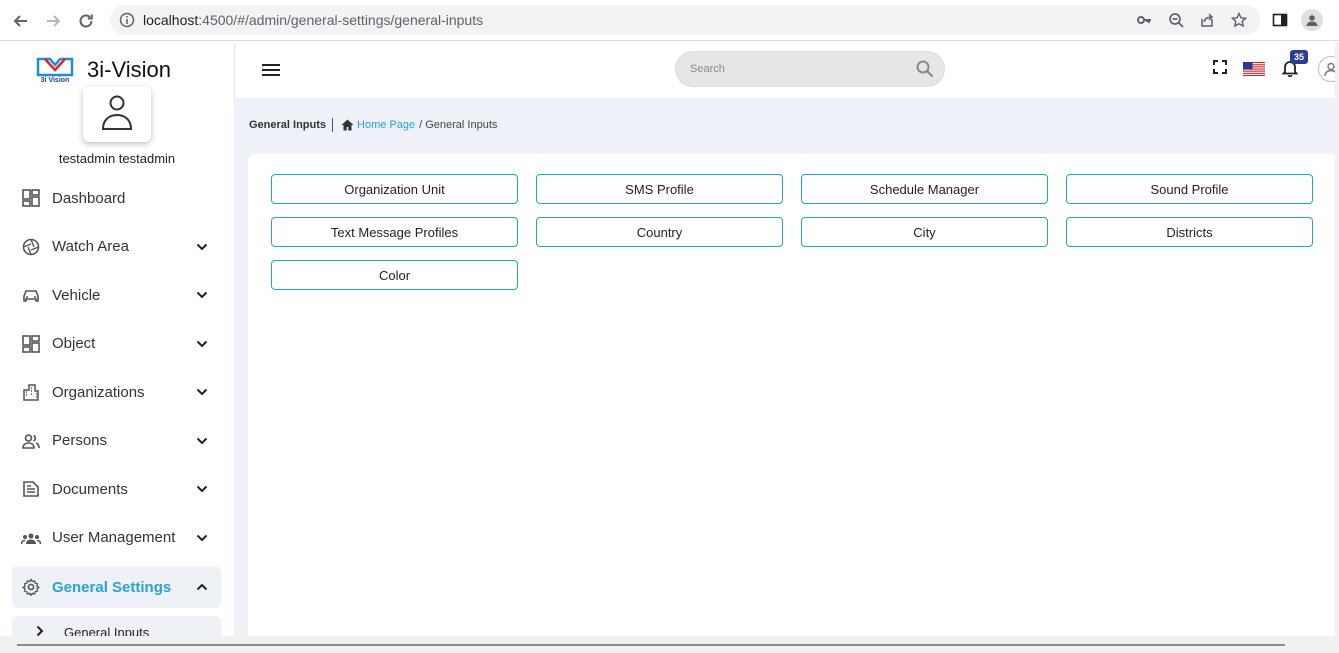  I want to click on buildings-icon, so click(31, 392).